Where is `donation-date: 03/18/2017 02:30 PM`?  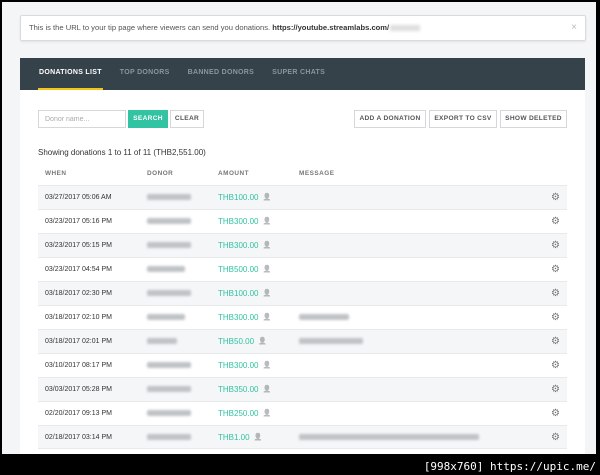 donation-date: 03/18/2017 02:30 PM is located at coordinates (78, 293).